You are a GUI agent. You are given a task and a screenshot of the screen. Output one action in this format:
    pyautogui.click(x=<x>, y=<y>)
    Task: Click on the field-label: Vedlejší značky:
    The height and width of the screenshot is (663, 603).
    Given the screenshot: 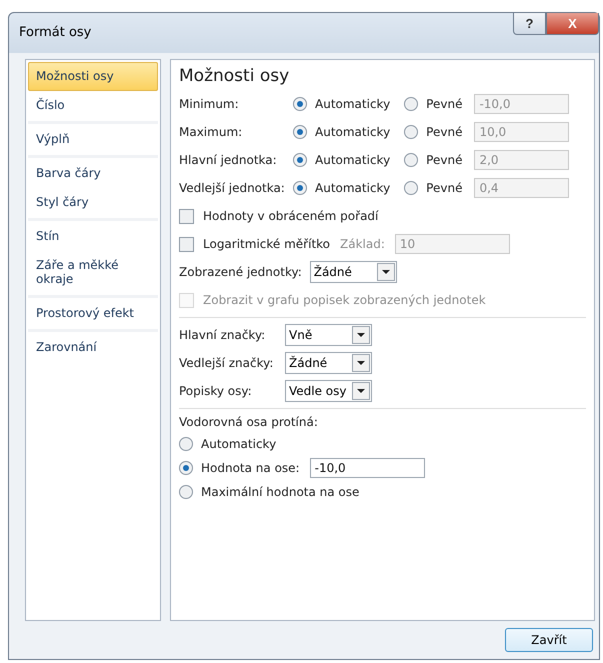 What is the action you would take?
    pyautogui.click(x=226, y=363)
    